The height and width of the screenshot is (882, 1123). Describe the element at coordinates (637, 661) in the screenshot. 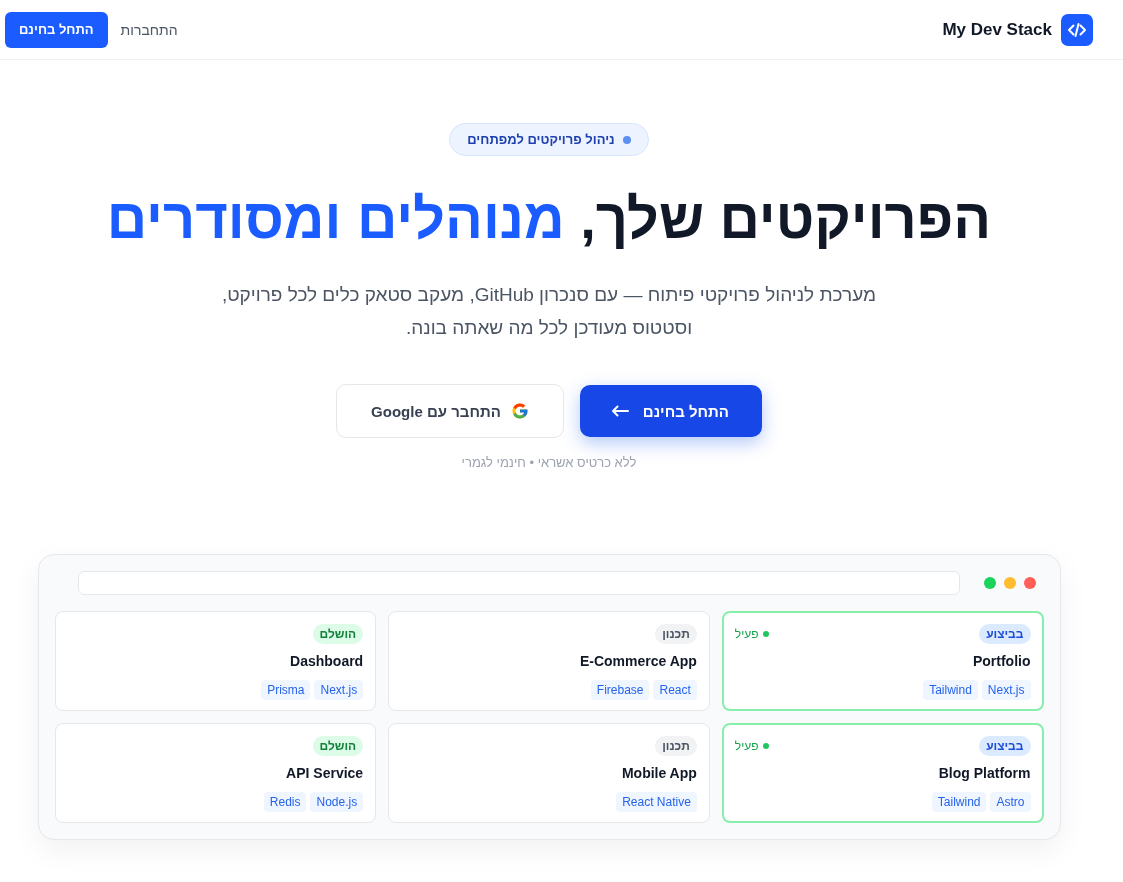

I see `project-name: E-Commerce App` at that location.